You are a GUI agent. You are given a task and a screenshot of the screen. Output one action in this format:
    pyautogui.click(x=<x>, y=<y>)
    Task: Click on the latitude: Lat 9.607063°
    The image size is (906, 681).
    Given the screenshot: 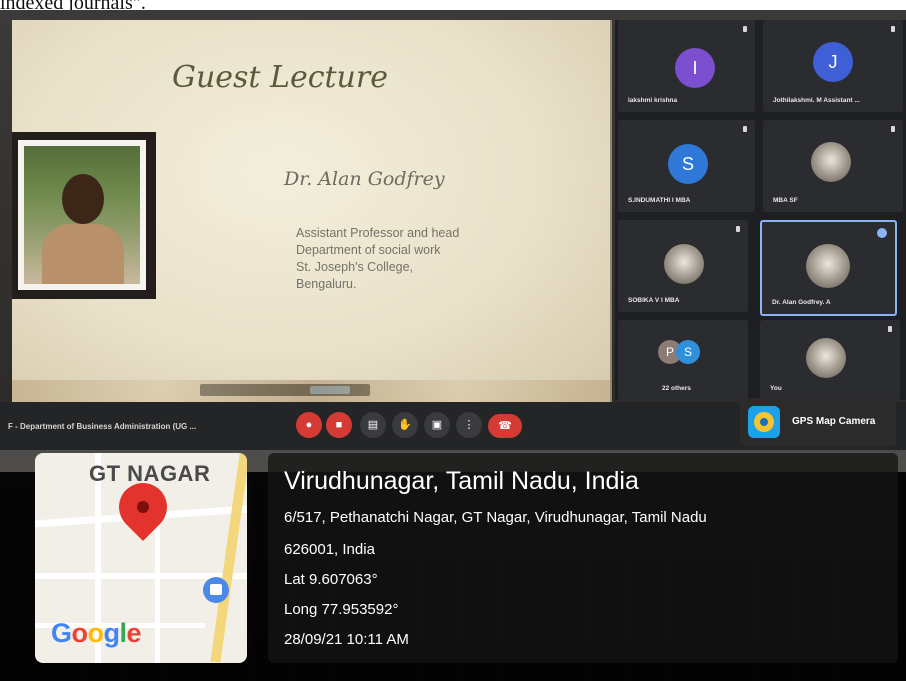 What is the action you would take?
    pyautogui.click(x=331, y=579)
    